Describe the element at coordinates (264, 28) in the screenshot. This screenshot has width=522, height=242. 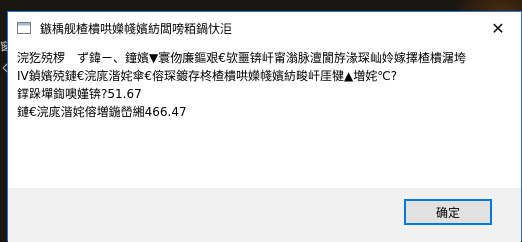
I see `dialog-titlebar: 鏃楀舰楂樻哄嬫帴嬪紡闆嗙粨鍋忕洰 ✕` at that location.